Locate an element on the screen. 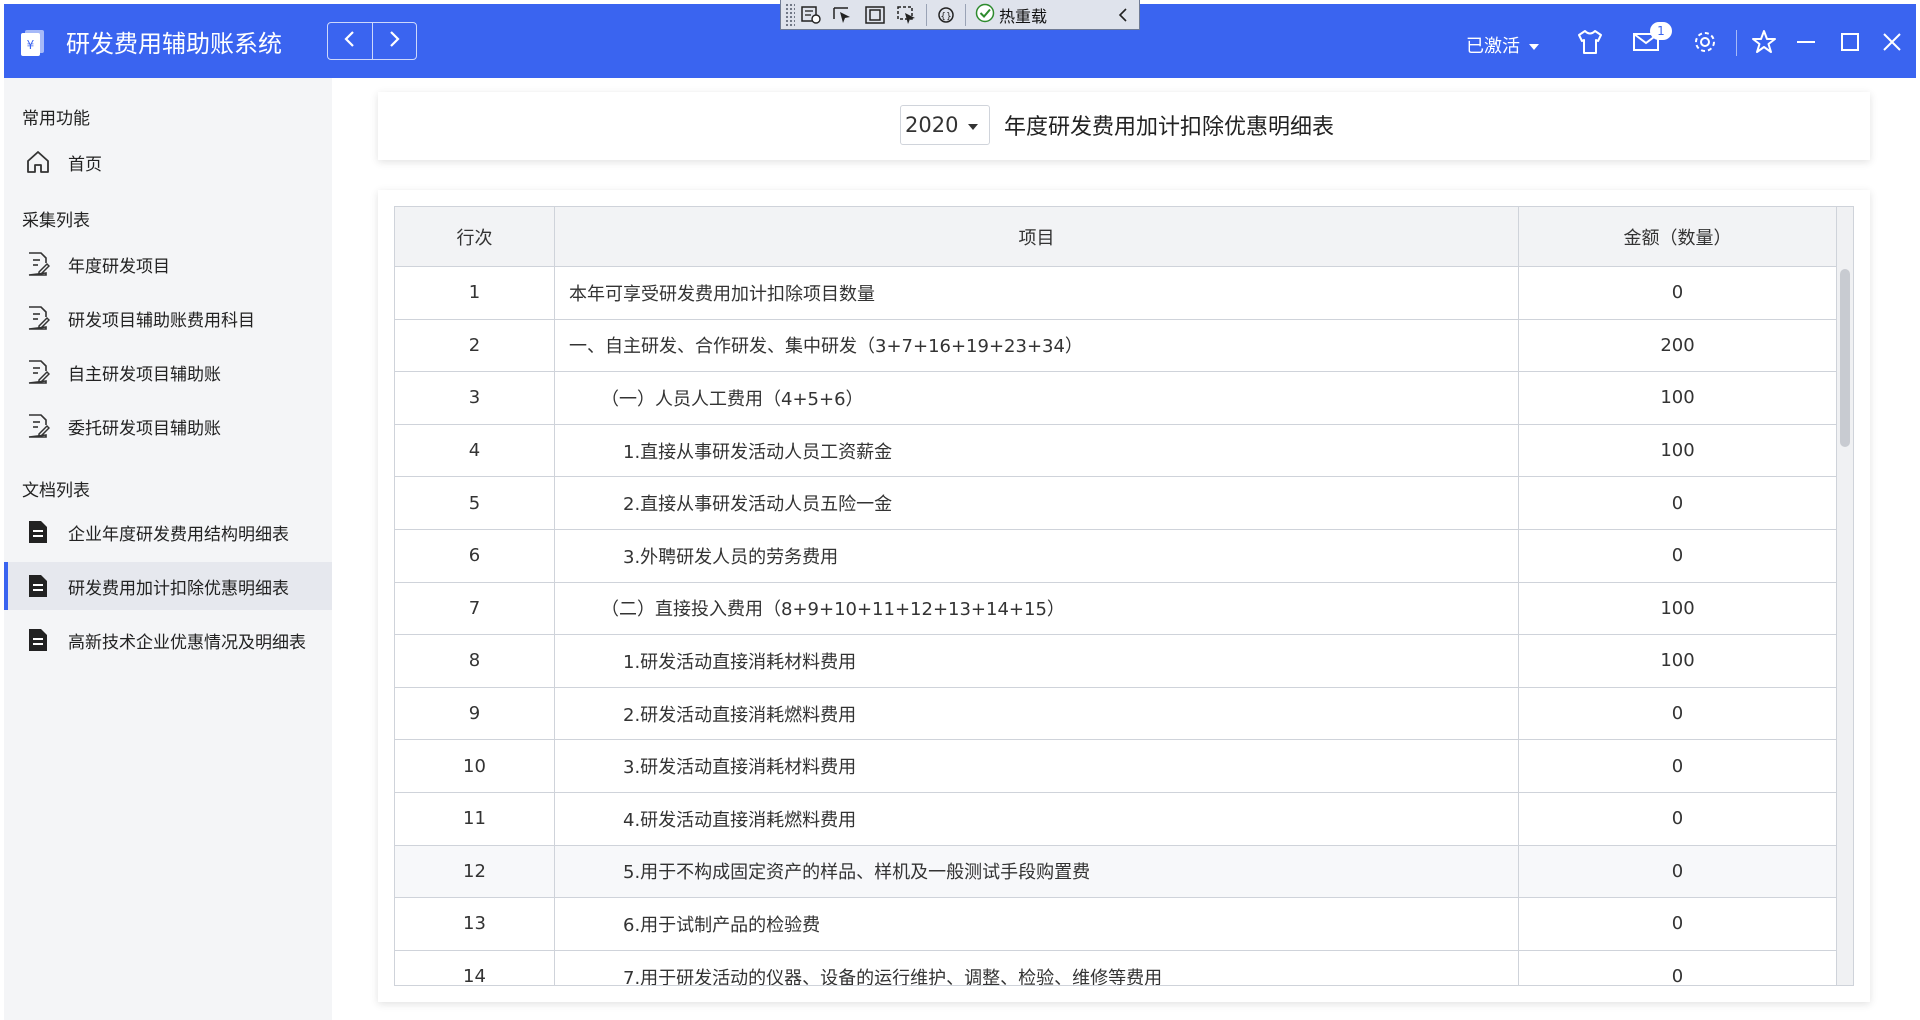  history-nav is located at coordinates (372, 41).